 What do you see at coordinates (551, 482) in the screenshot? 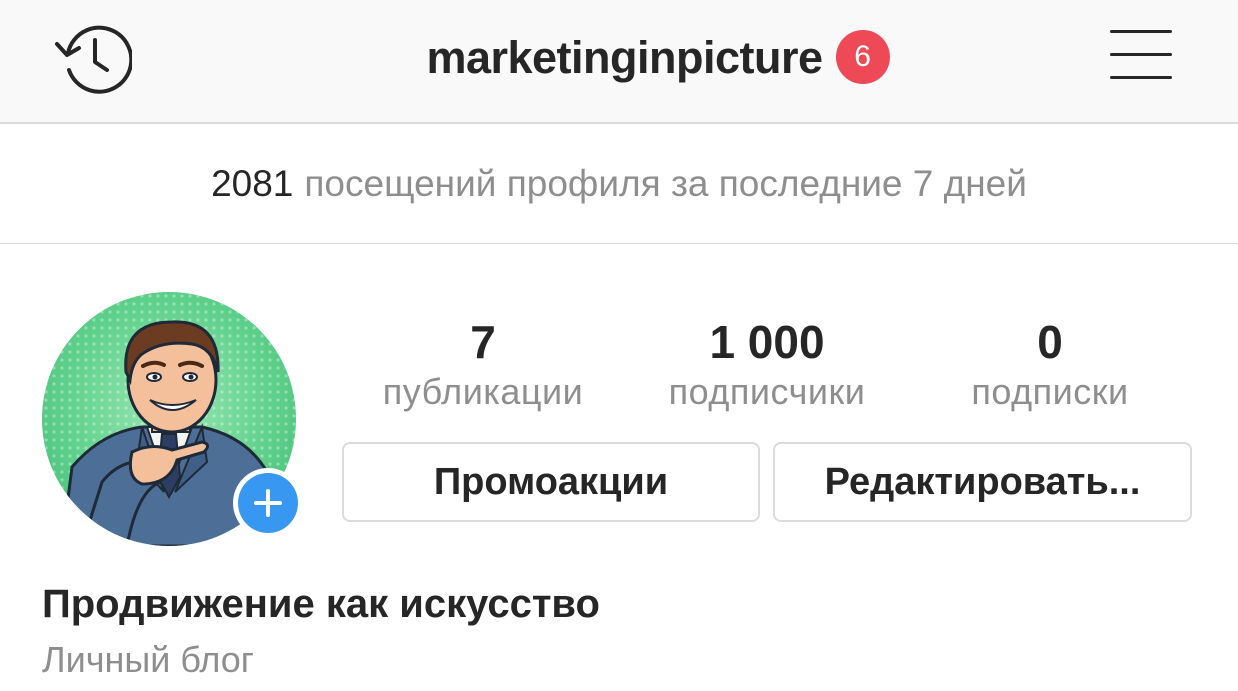
I see `promotions-button: Промоакции` at bounding box center [551, 482].